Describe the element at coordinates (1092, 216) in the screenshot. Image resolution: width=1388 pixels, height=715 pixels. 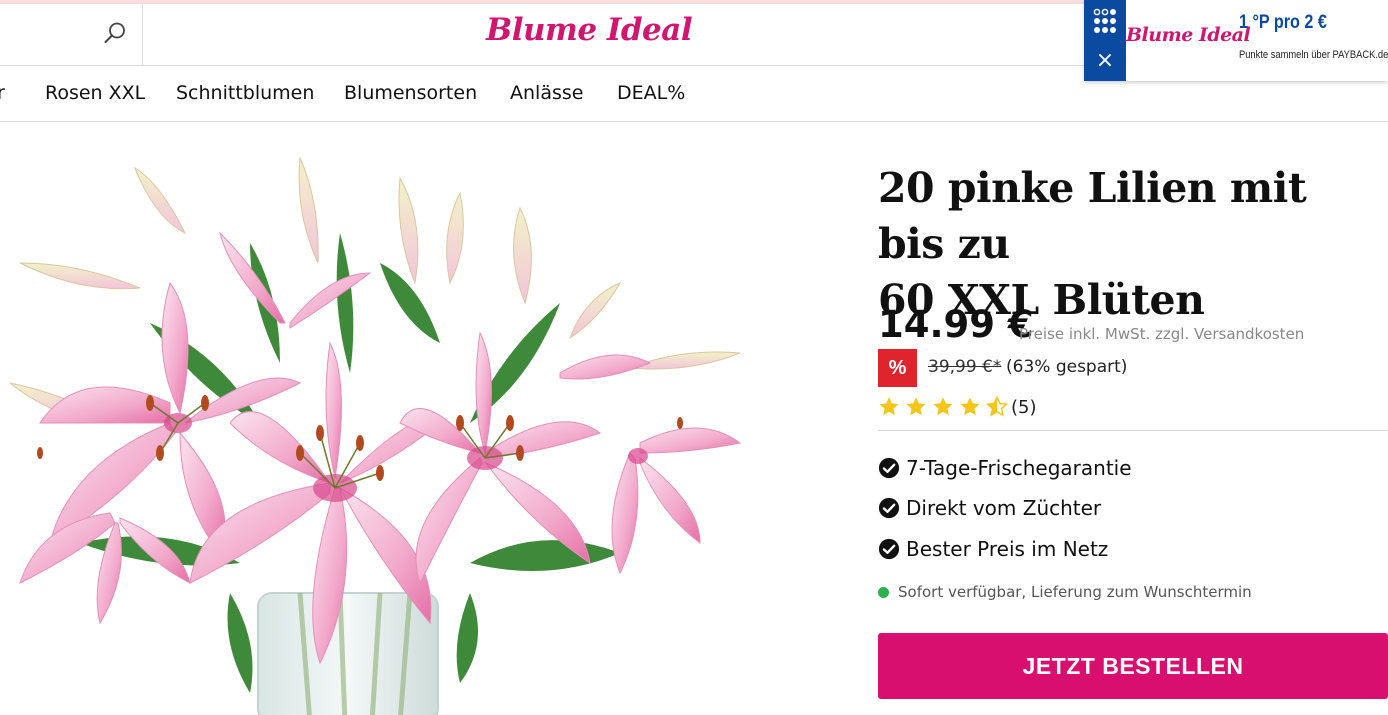
I see `product-title-line1: 20 pinke Lilien mit bis zu` at that location.